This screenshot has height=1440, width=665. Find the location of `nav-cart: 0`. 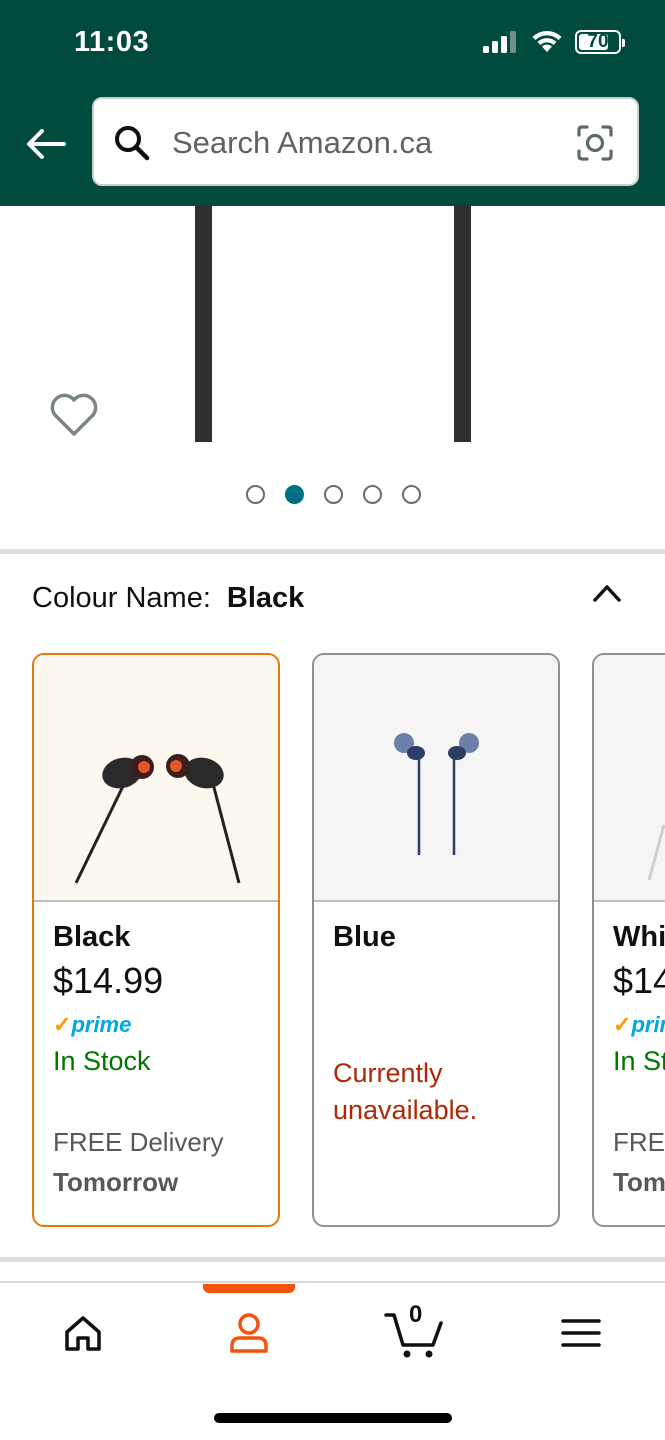

nav-cart: 0 is located at coordinates (415, 1333).